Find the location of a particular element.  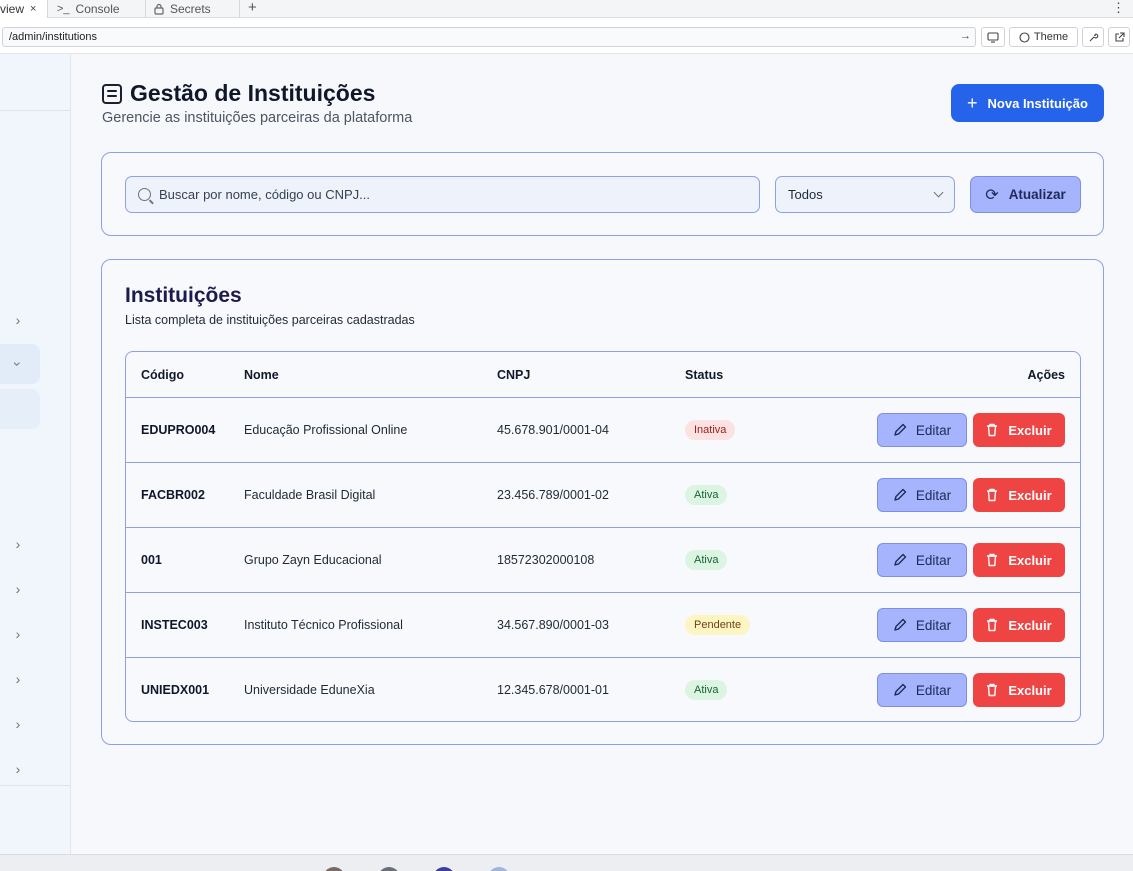

column-header-name: Nome is located at coordinates (261, 375).